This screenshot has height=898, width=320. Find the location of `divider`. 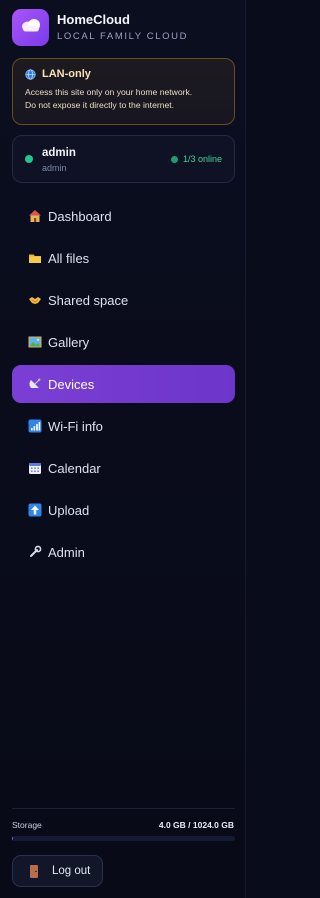

divider is located at coordinates (123, 808).